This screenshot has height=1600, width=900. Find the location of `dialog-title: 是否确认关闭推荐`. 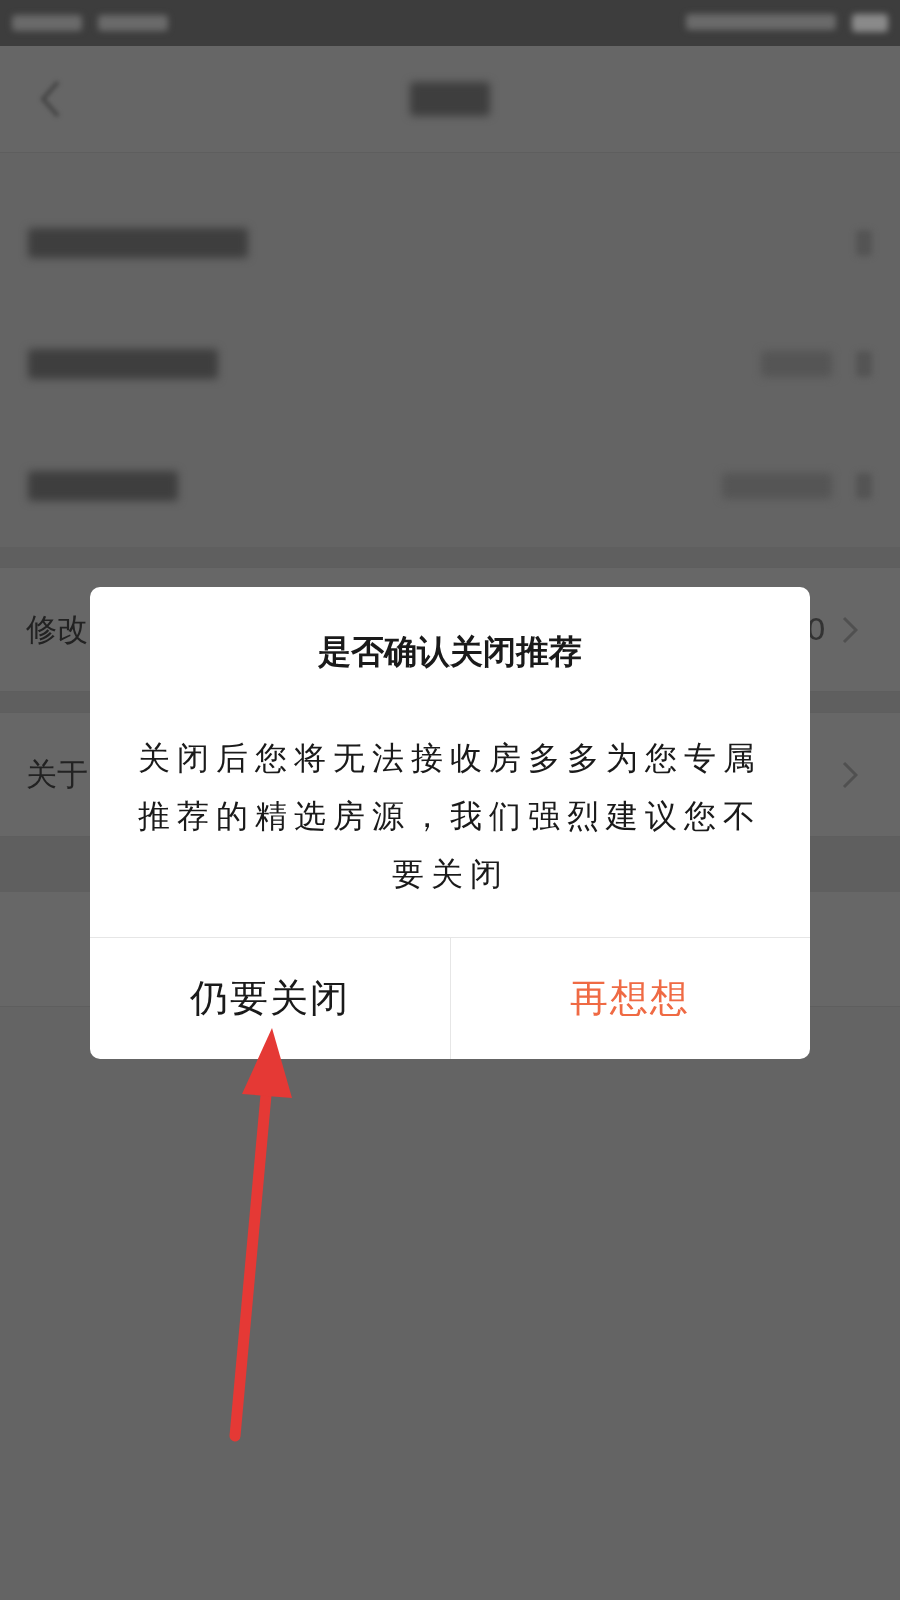

dialog-title: 是否确认关闭推荐 is located at coordinates (450, 652).